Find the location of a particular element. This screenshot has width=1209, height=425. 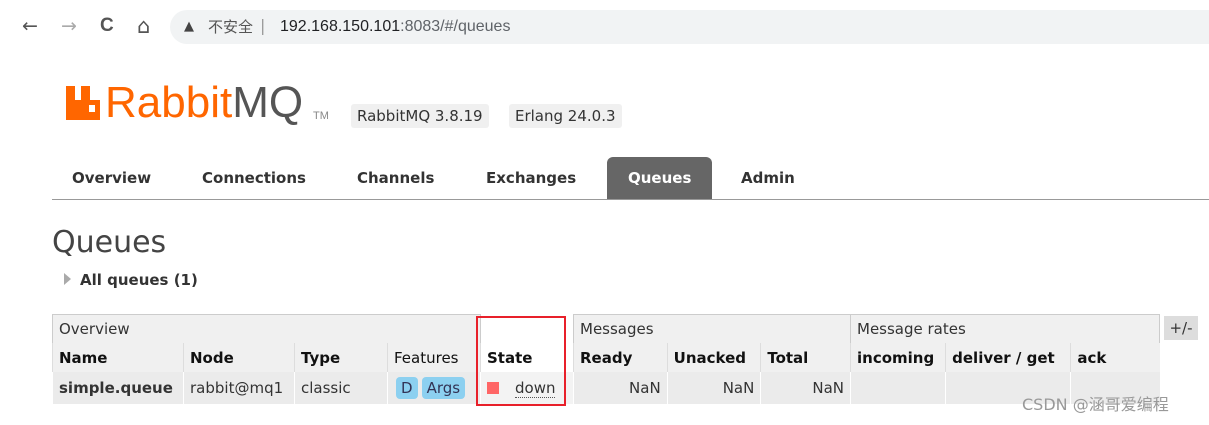

logo-rabbit-text: Rabbit is located at coordinates (169, 102).